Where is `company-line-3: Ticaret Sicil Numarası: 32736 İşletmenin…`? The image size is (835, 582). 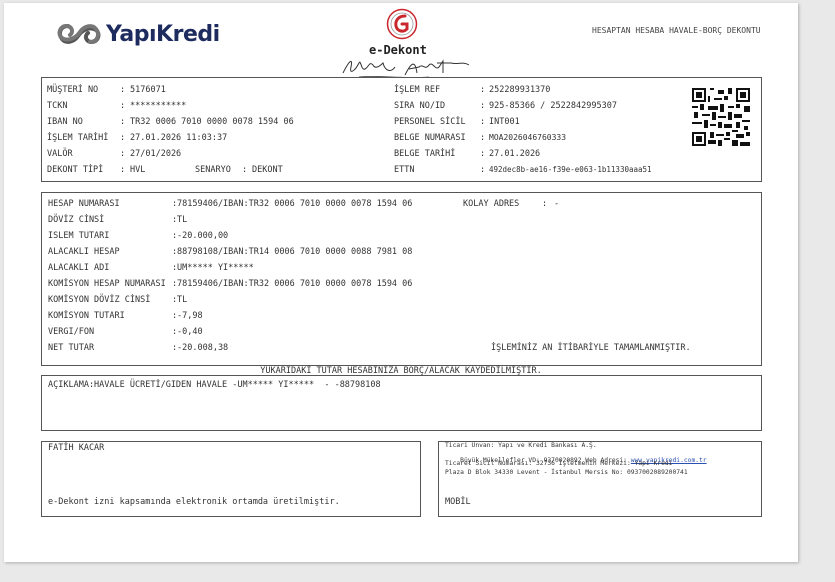
company-line-3: Ticaret Sicil Numarası: 32736 İşletmenin… is located at coordinates (559, 463).